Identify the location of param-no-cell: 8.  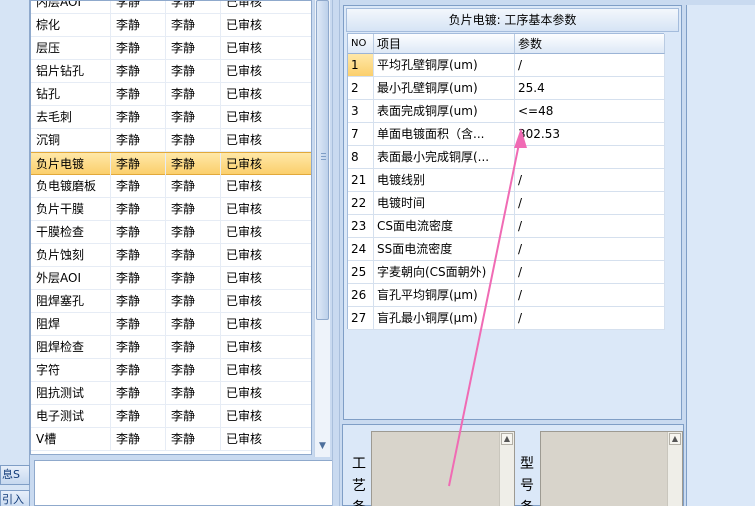
(361, 157).